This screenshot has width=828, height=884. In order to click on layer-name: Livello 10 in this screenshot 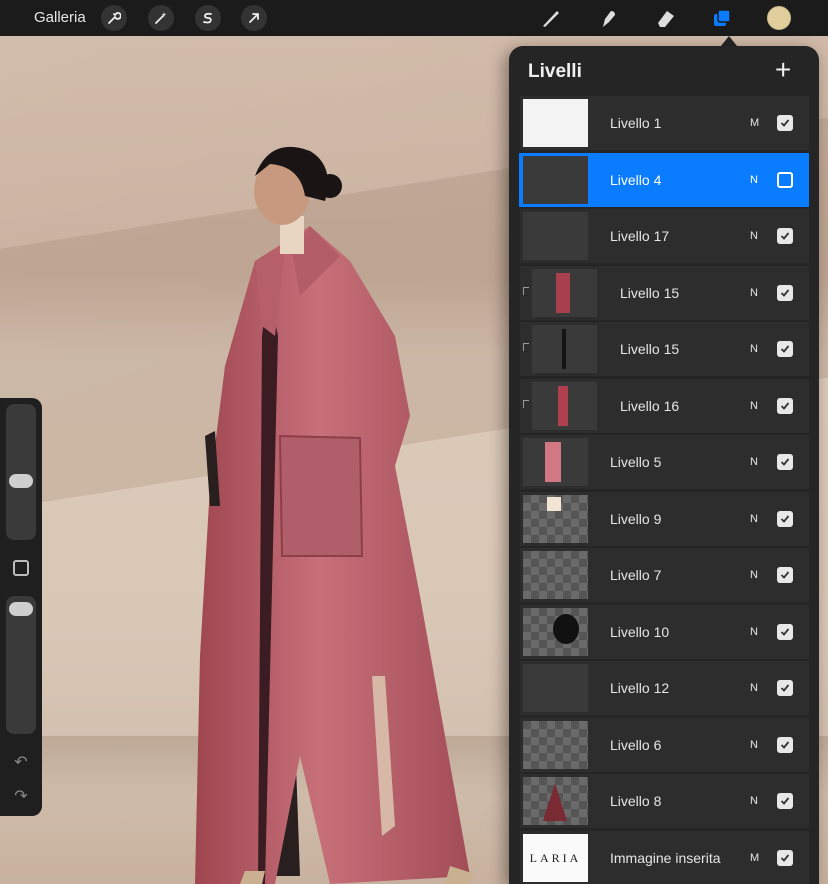, I will do `click(640, 632)`.